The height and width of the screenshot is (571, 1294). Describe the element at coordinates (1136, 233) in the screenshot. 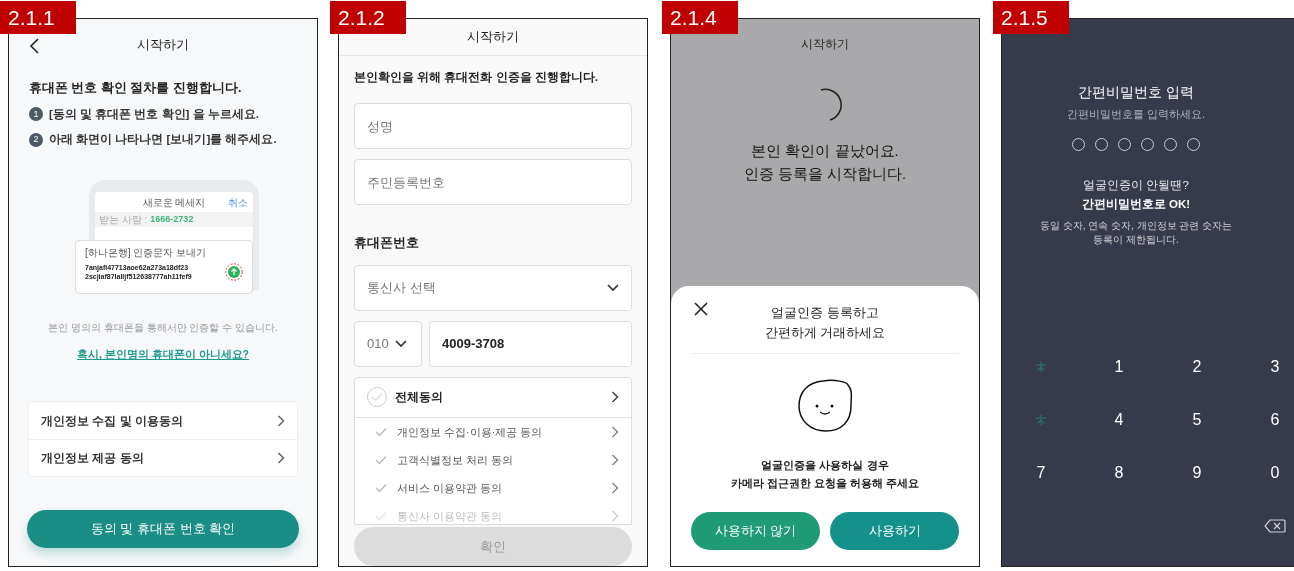

I see `rule-text: 동일 숫자, 연속 숫자, 개인정보 관련 숫자는 등록이 제한됩니다.` at that location.